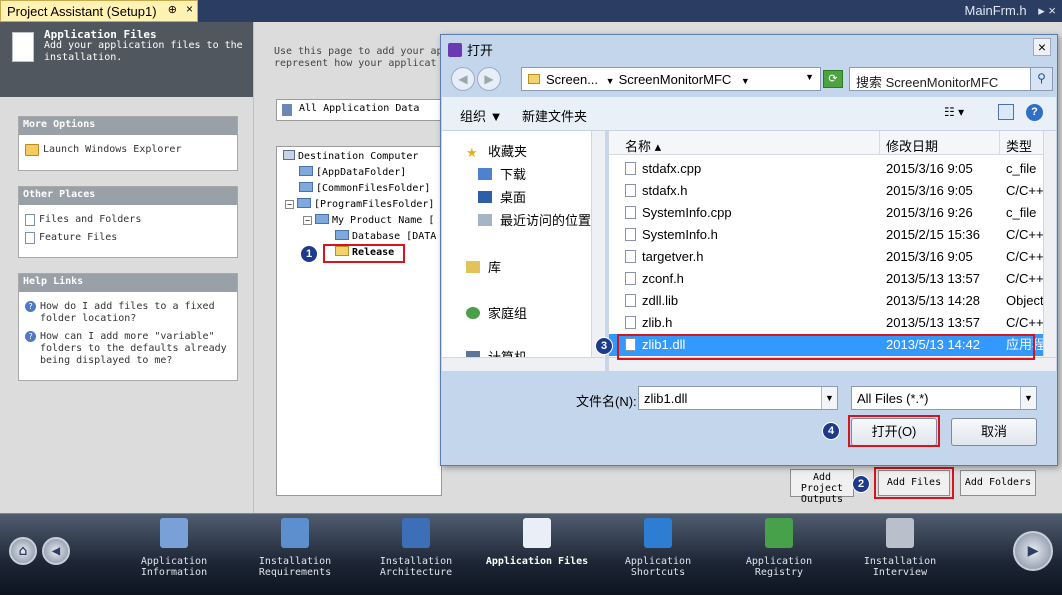  I want to click on tab-project-assistant: Project Assistant (Setup1) ⊕ ×, so click(99, 11).